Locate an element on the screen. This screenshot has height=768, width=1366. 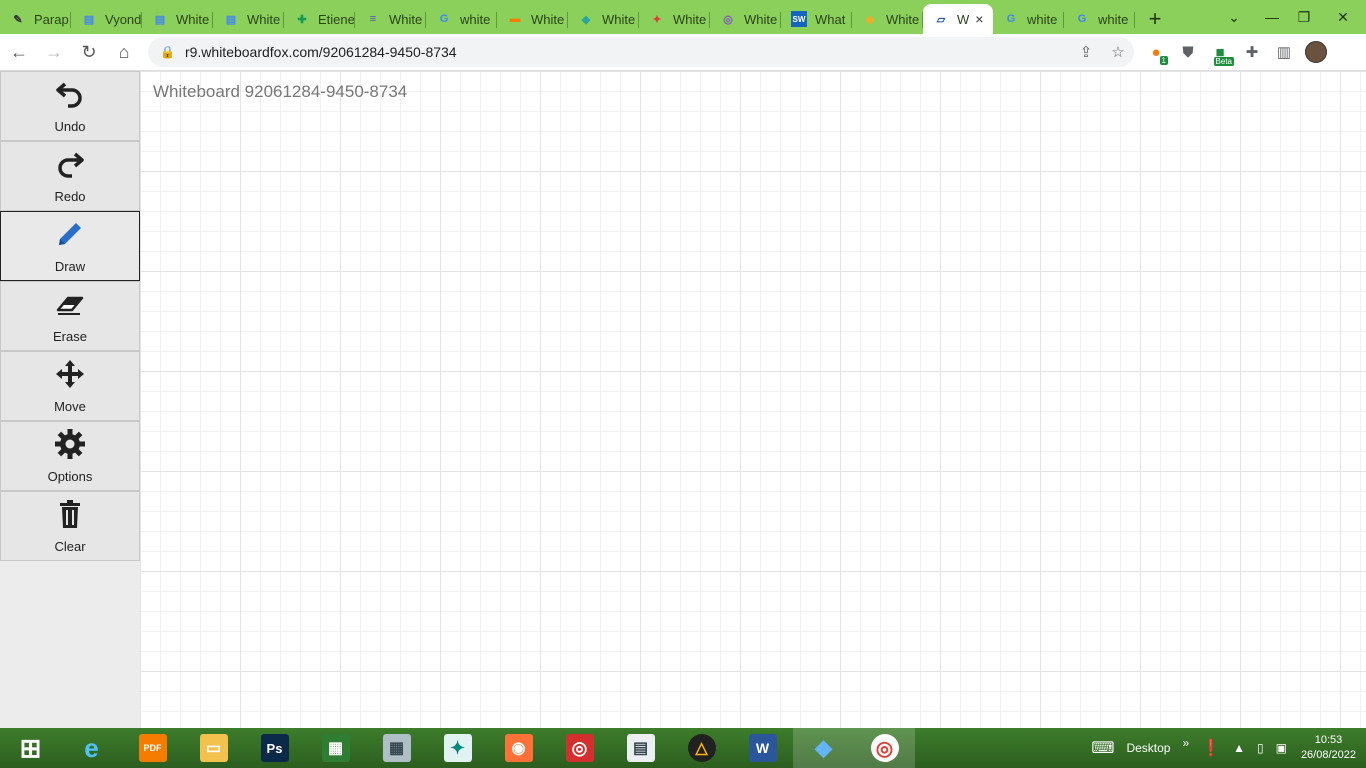
back-icon: ← is located at coordinates (19, 52).